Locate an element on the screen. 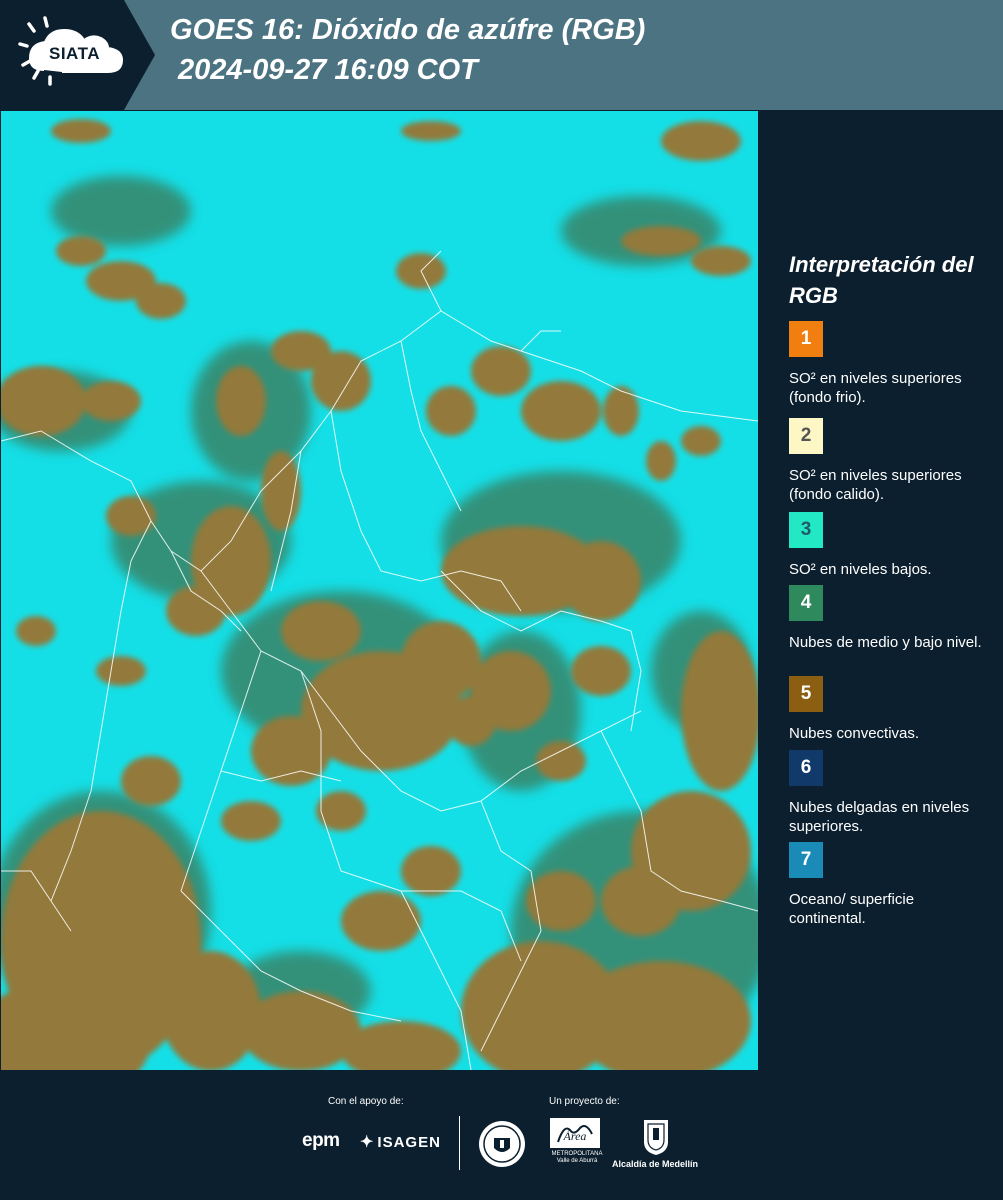 The width and height of the screenshot is (1003, 1200). legend-label-4: Nubes de medio y bajo nivel. is located at coordinates (885, 642).